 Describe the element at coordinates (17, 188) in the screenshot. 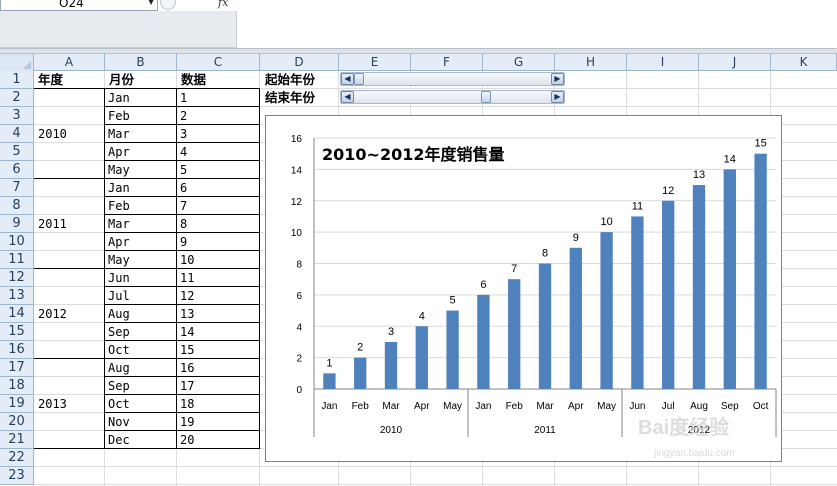

I see `row-header-7: 7` at that location.